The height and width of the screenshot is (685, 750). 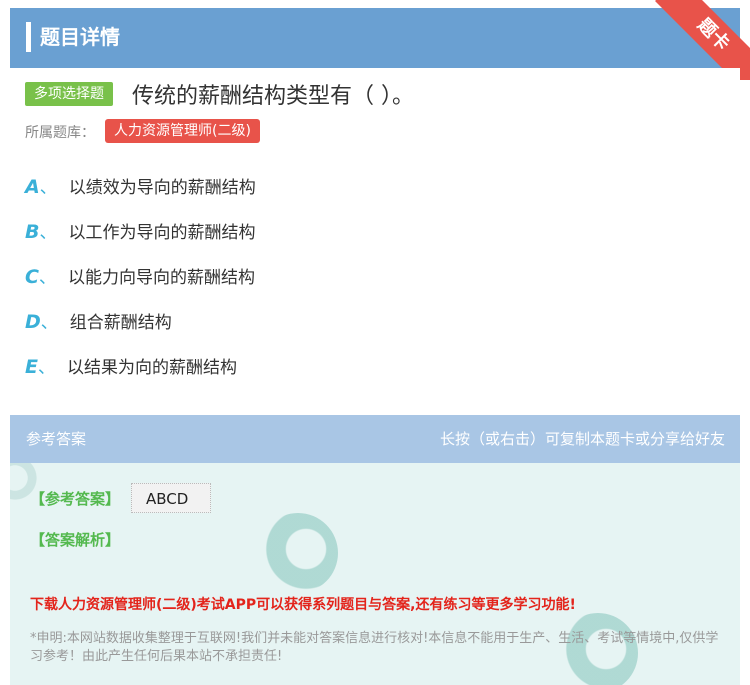 I want to click on option-e: E、 以结果为向的薪酬结构, so click(x=131, y=367).